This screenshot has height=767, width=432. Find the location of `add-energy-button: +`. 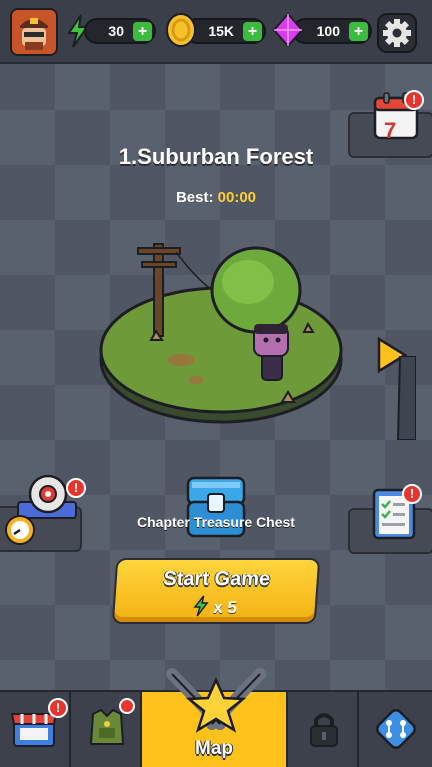

add-energy-button: + is located at coordinates (142, 31).